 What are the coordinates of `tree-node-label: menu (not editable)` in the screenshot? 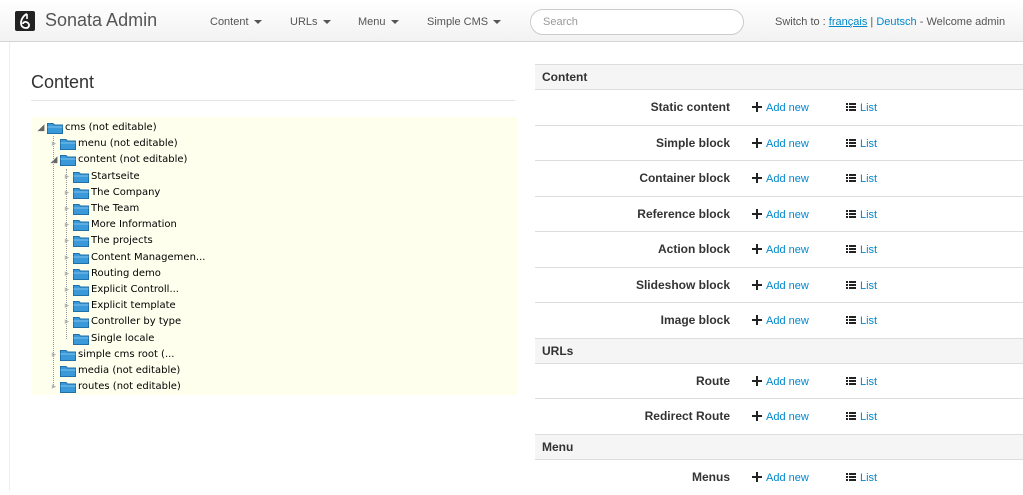 It's located at (128, 143).